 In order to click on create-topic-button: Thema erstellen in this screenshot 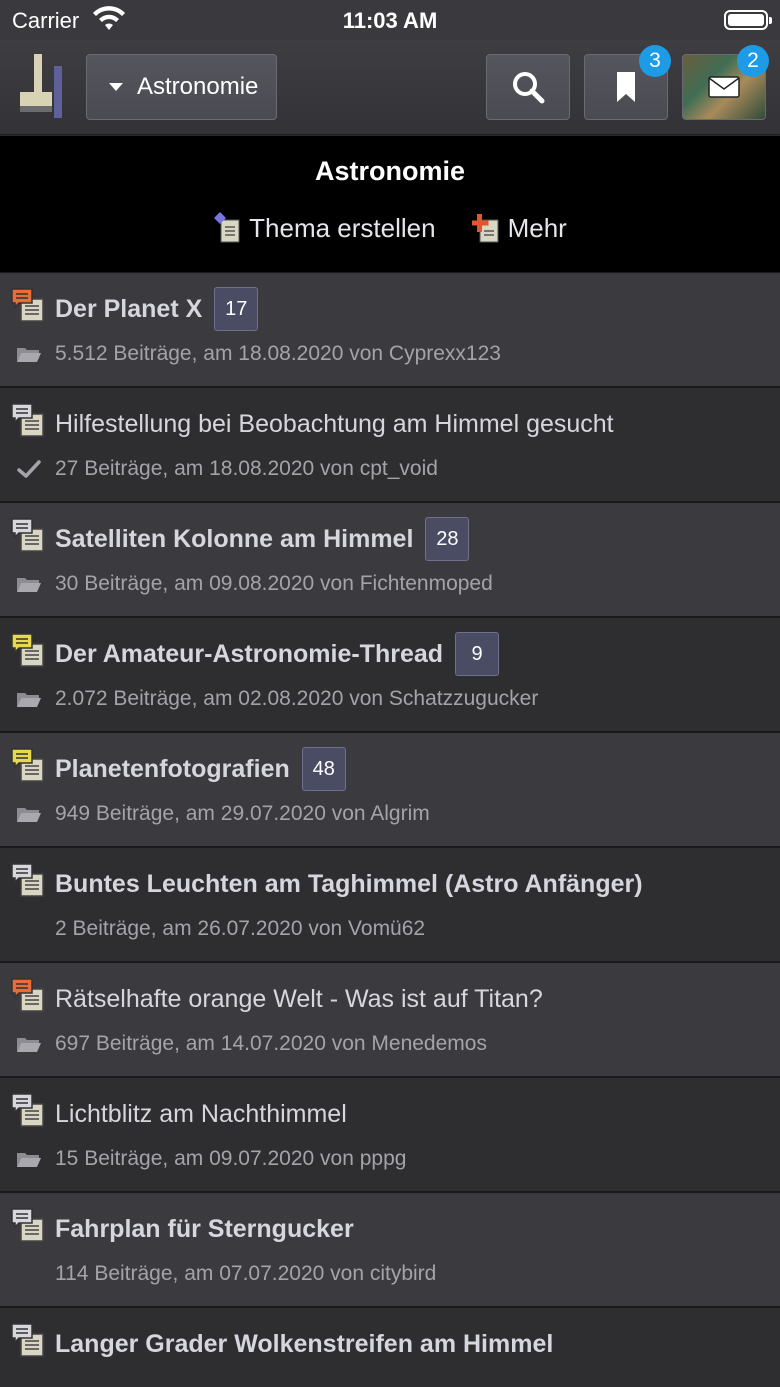, I will do `click(324, 228)`.